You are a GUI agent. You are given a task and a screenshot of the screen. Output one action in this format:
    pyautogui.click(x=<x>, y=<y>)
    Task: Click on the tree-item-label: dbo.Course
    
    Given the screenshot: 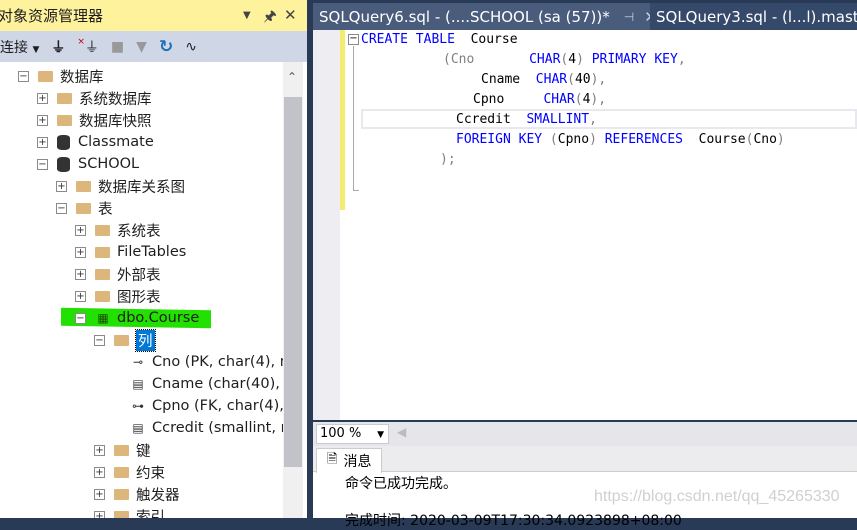 What is the action you would take?
    pyautogui.click(x=158, y=318)
    